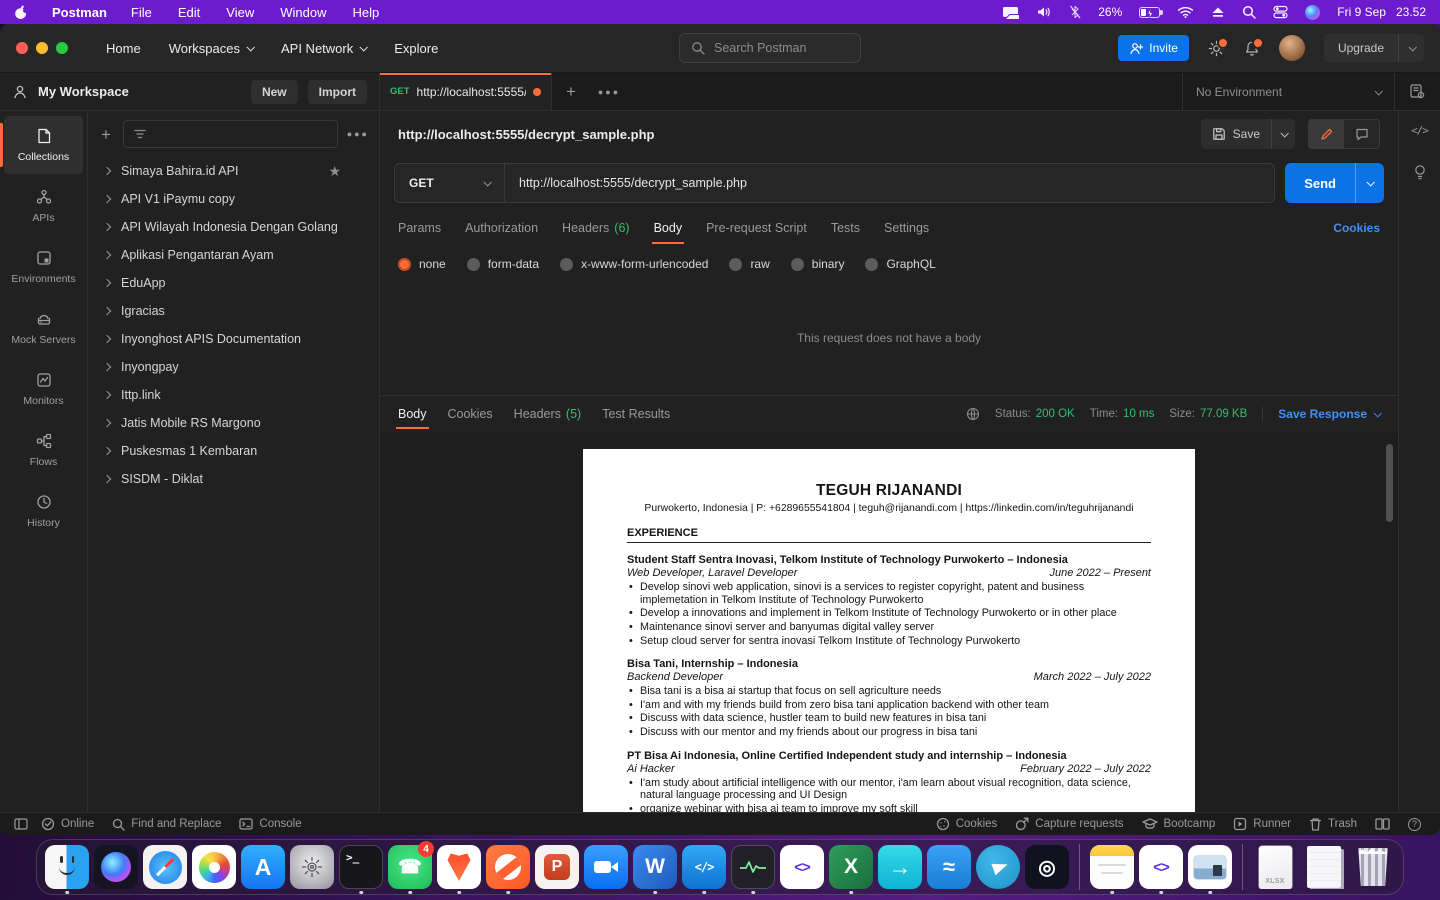  I want to click on dock-code-app: <>, so click(802, 867).